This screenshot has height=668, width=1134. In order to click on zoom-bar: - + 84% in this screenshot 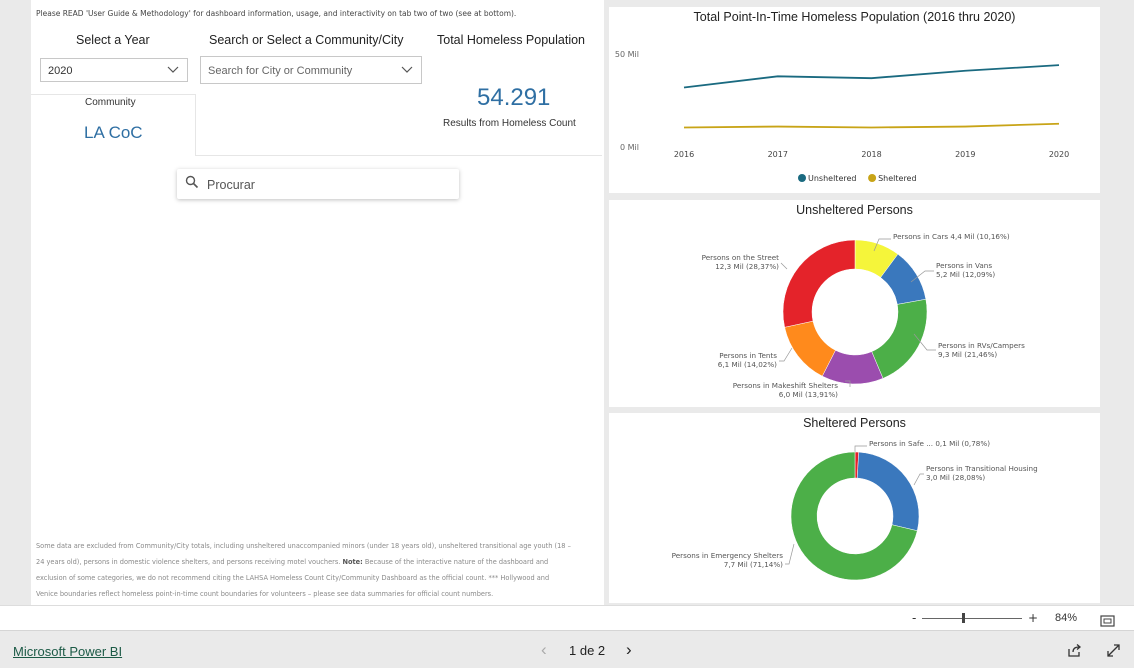, I will do `click(567, 618)`.